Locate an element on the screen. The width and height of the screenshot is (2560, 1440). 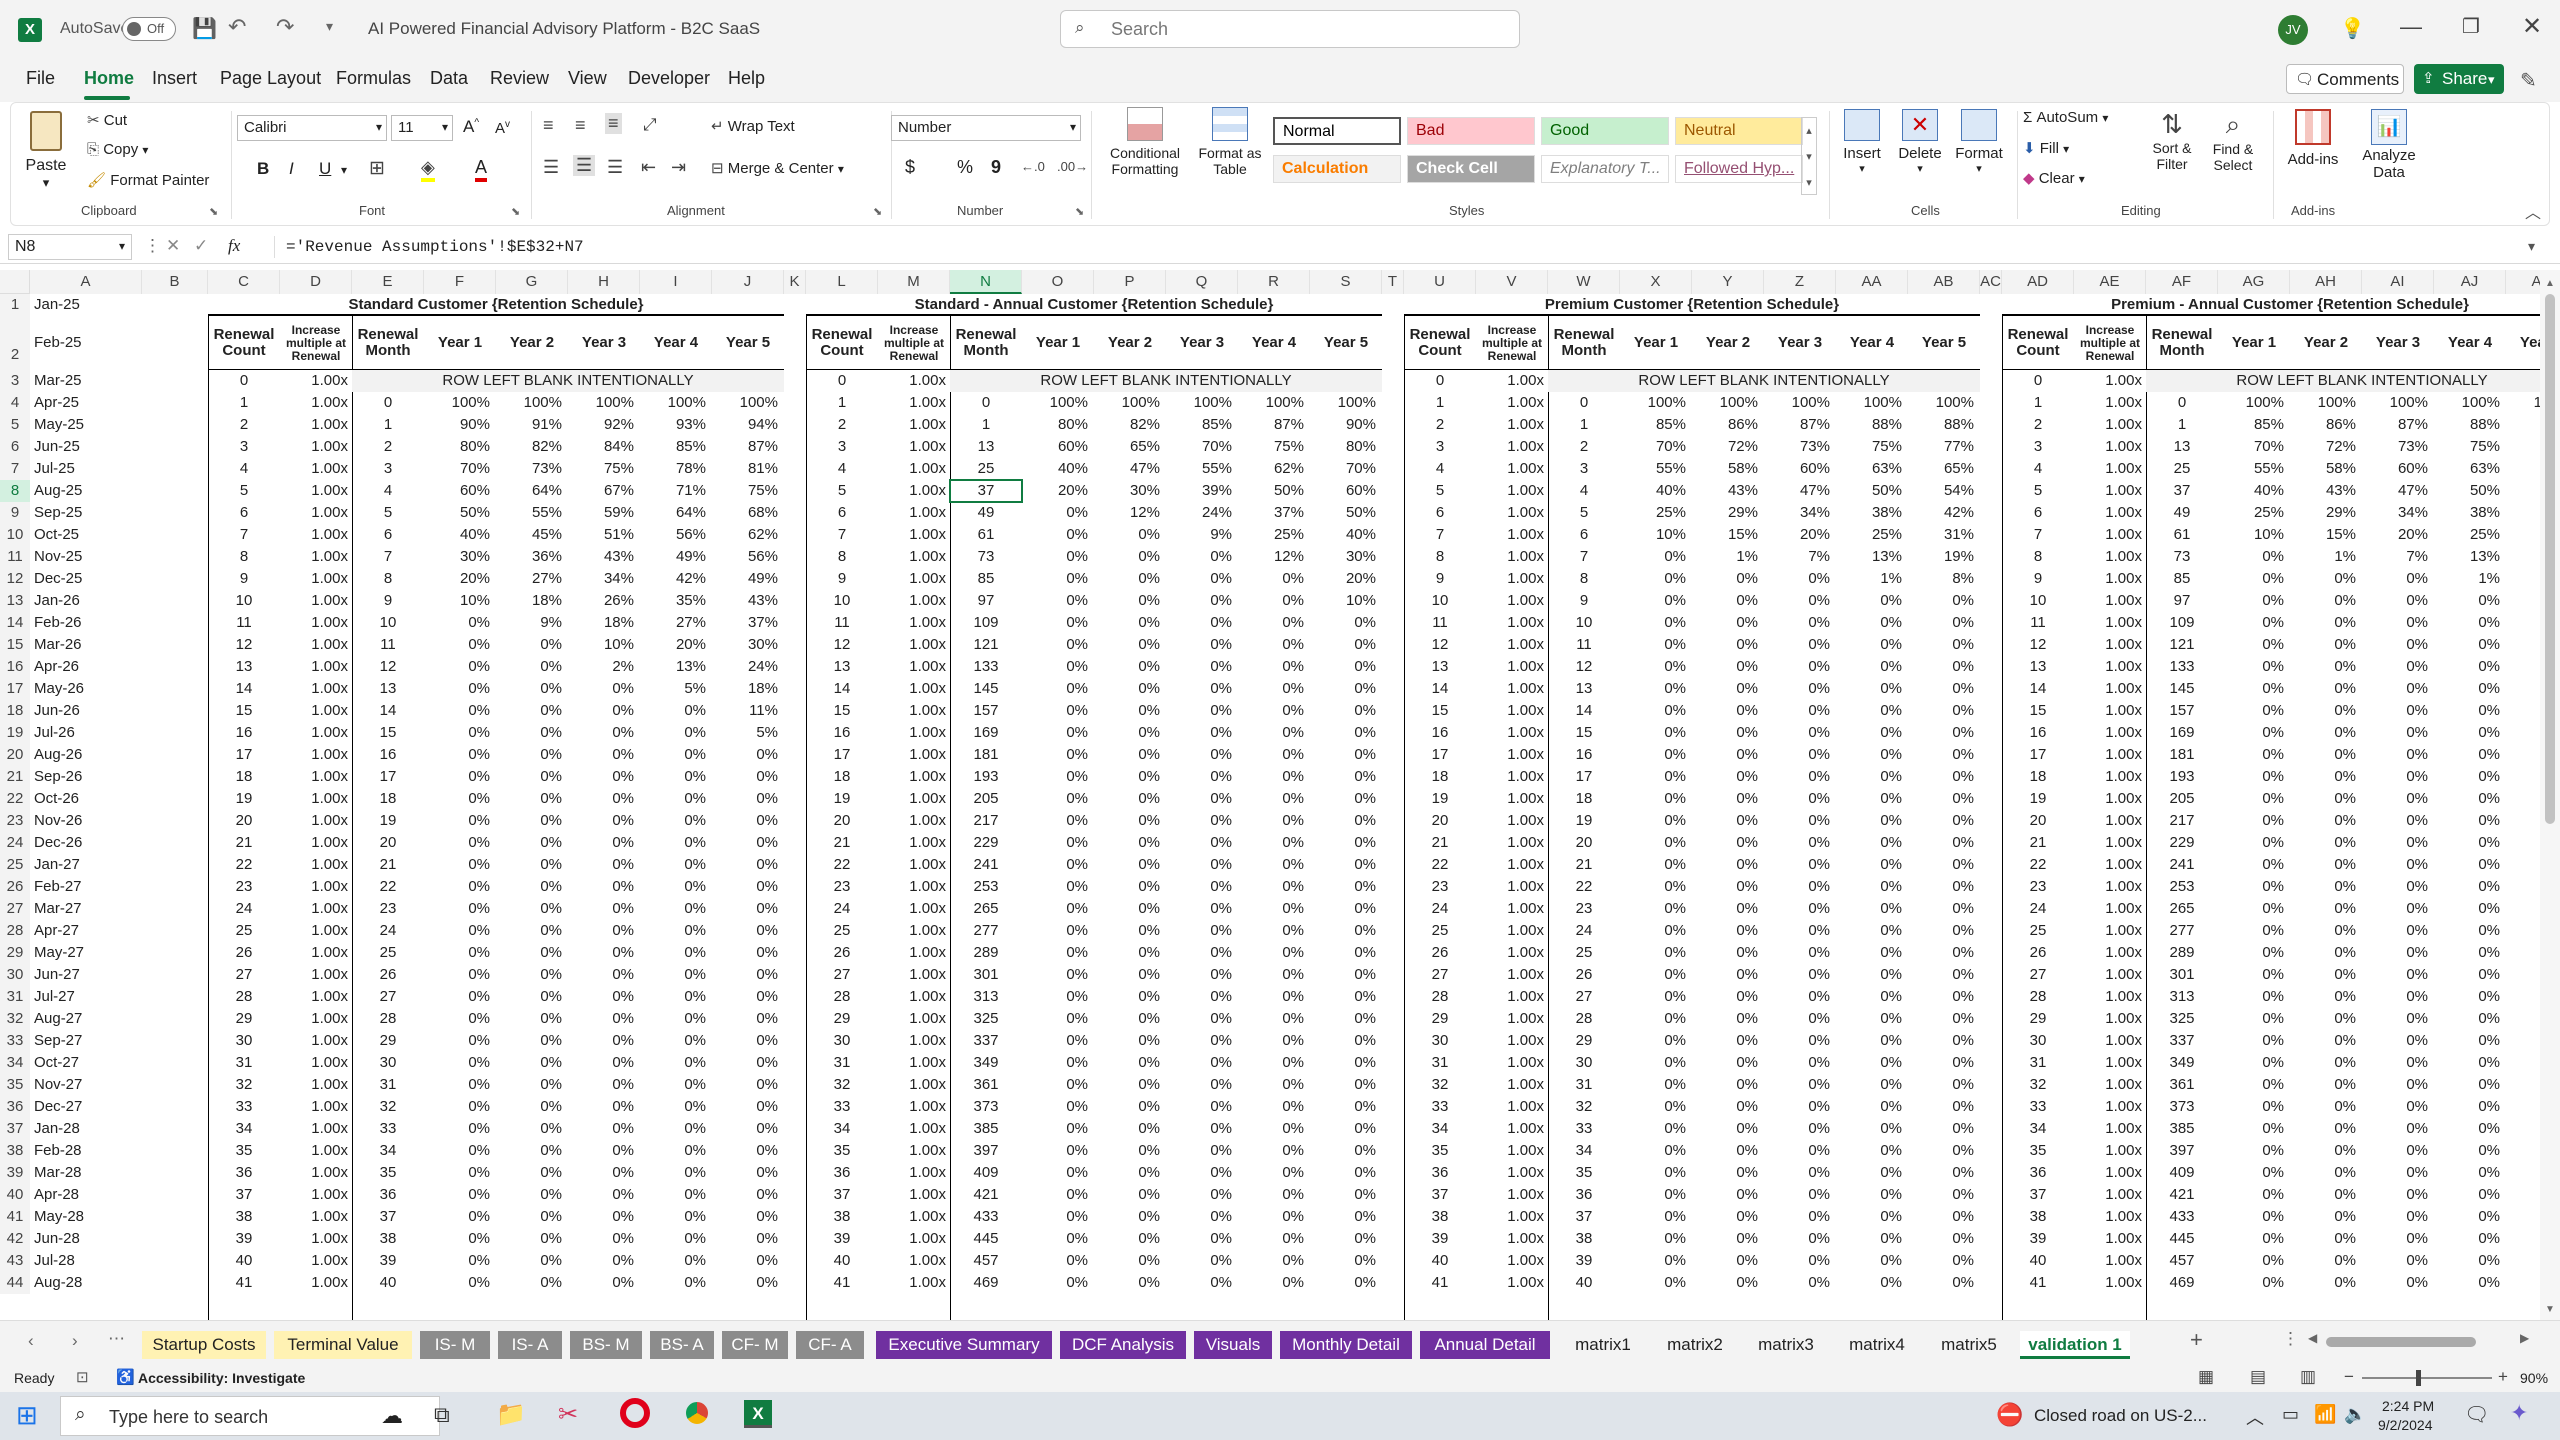
renewal-month-cell: 229 is located at coordinates (2182, 843).